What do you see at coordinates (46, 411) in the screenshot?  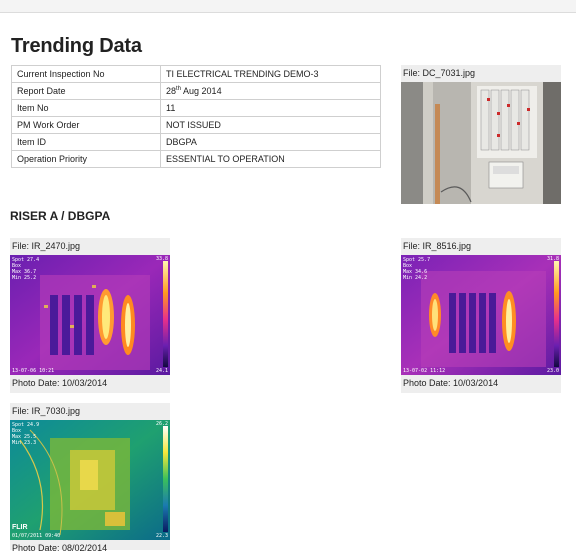 I see `thermal-file-label: File: IR_7030.jpg` at bounding box center [46, 411].